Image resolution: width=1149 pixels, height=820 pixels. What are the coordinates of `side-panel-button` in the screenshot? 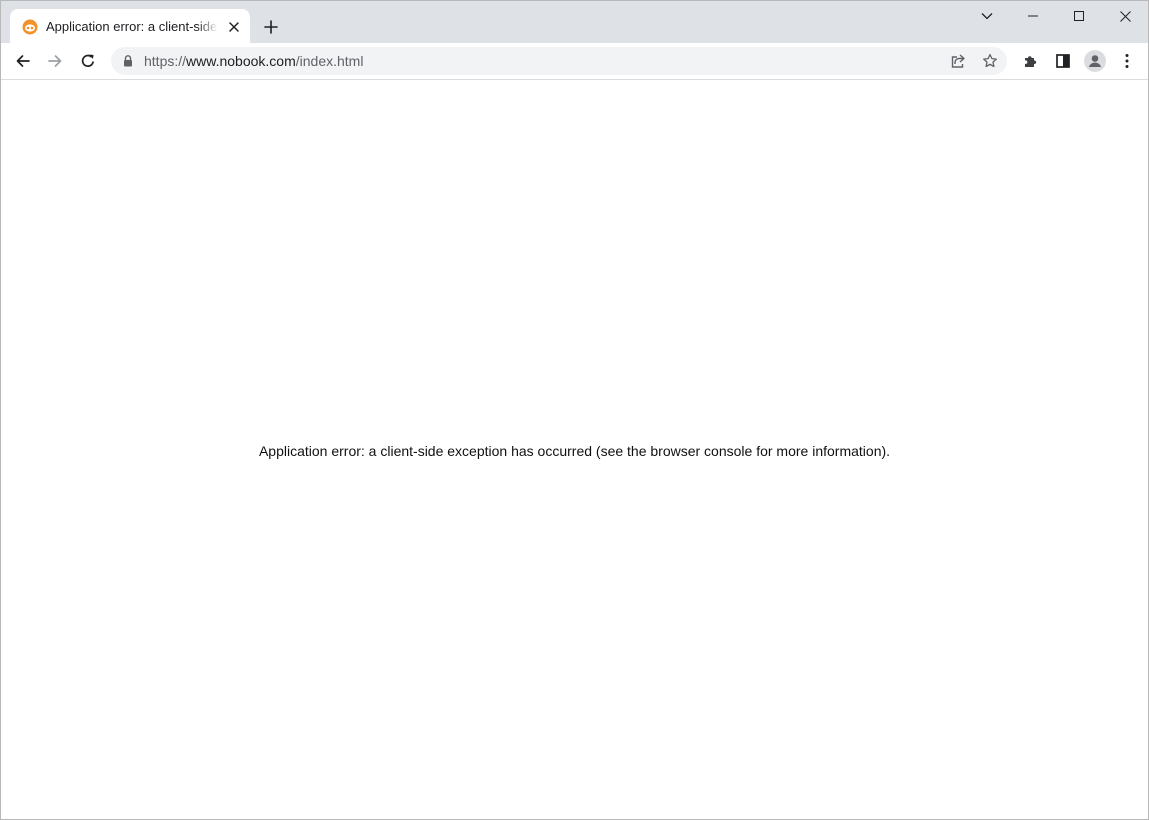 It's located at (1063, 61).